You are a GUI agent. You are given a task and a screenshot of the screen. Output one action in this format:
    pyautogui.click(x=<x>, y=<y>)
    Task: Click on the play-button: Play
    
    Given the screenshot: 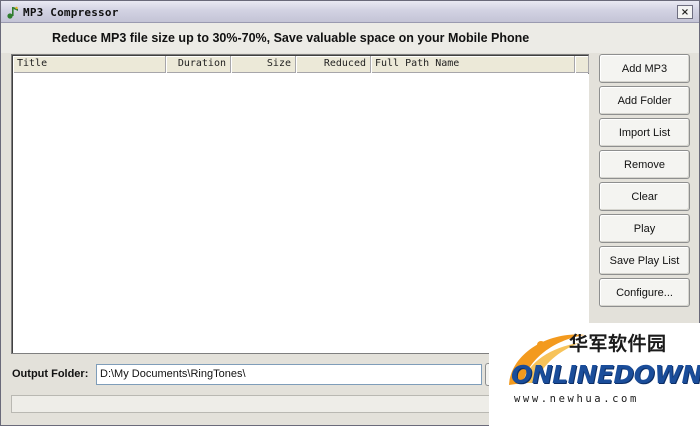 What is the action you would take?
    pyautogui.click(x=644, y=228)
    